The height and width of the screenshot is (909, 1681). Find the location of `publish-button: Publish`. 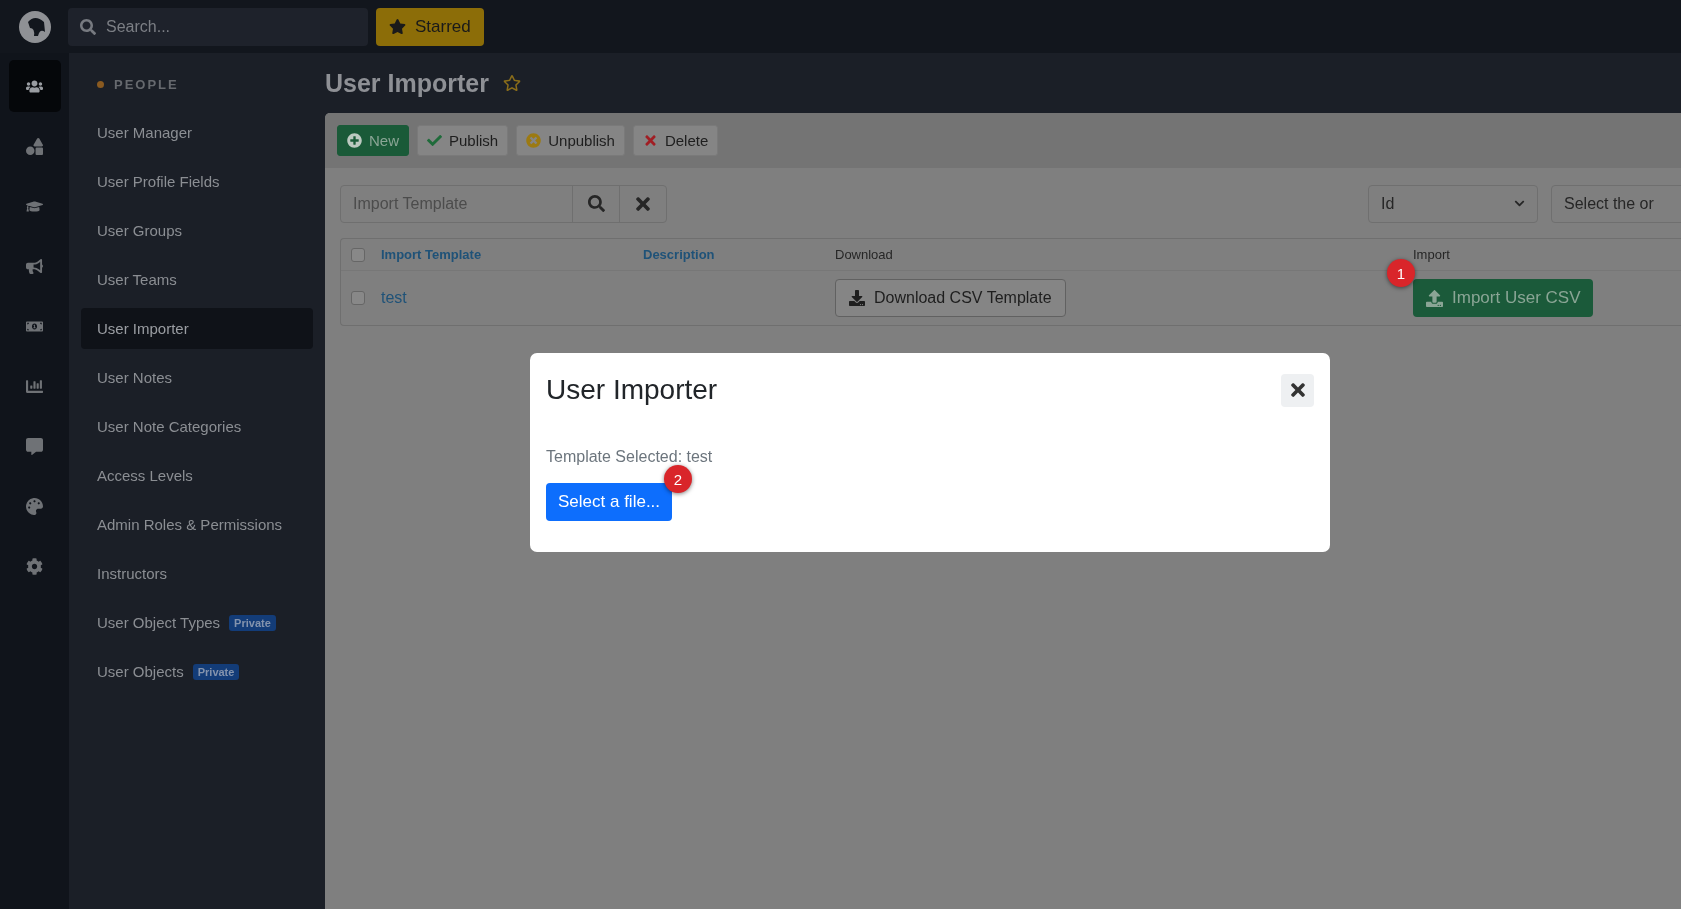

publish-button: Publish is located at coordinates (463, 140).